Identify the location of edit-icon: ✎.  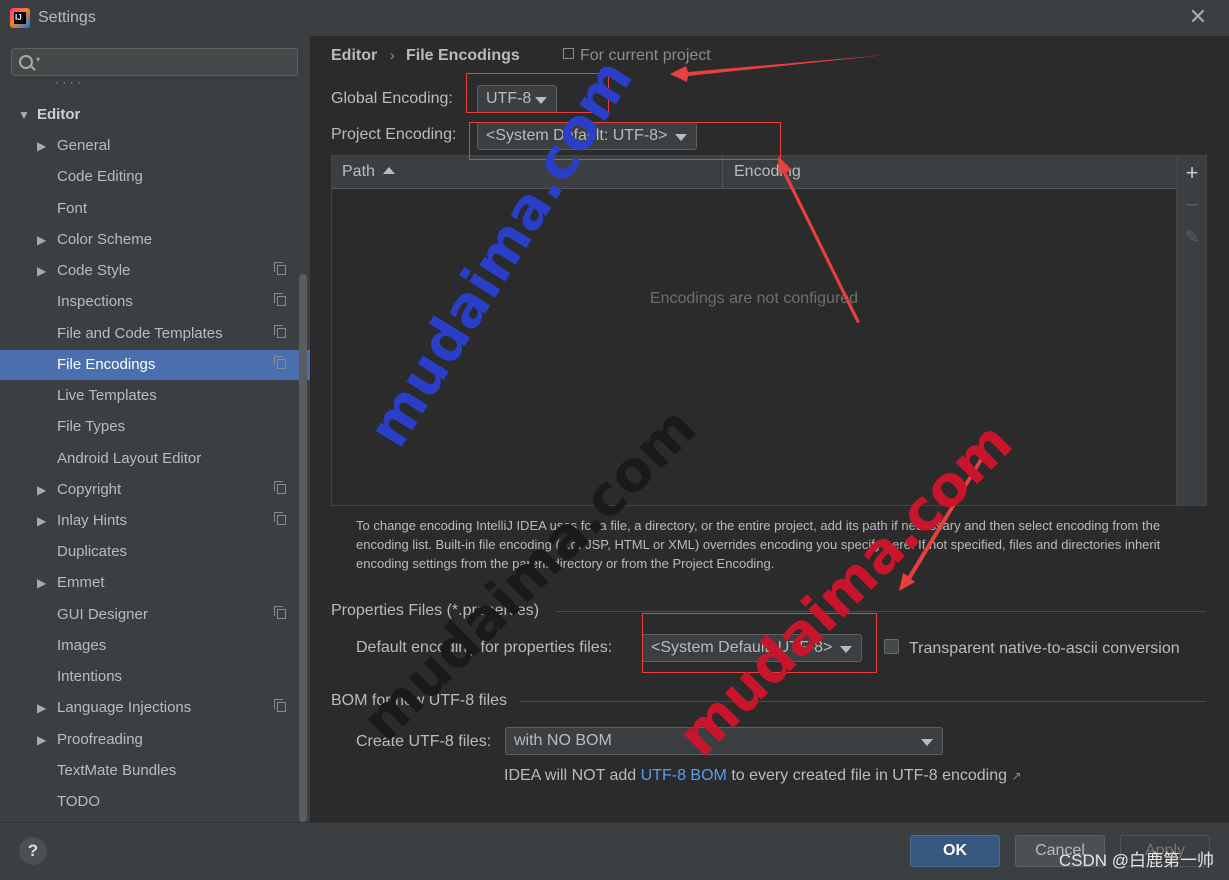
(1192, 237).